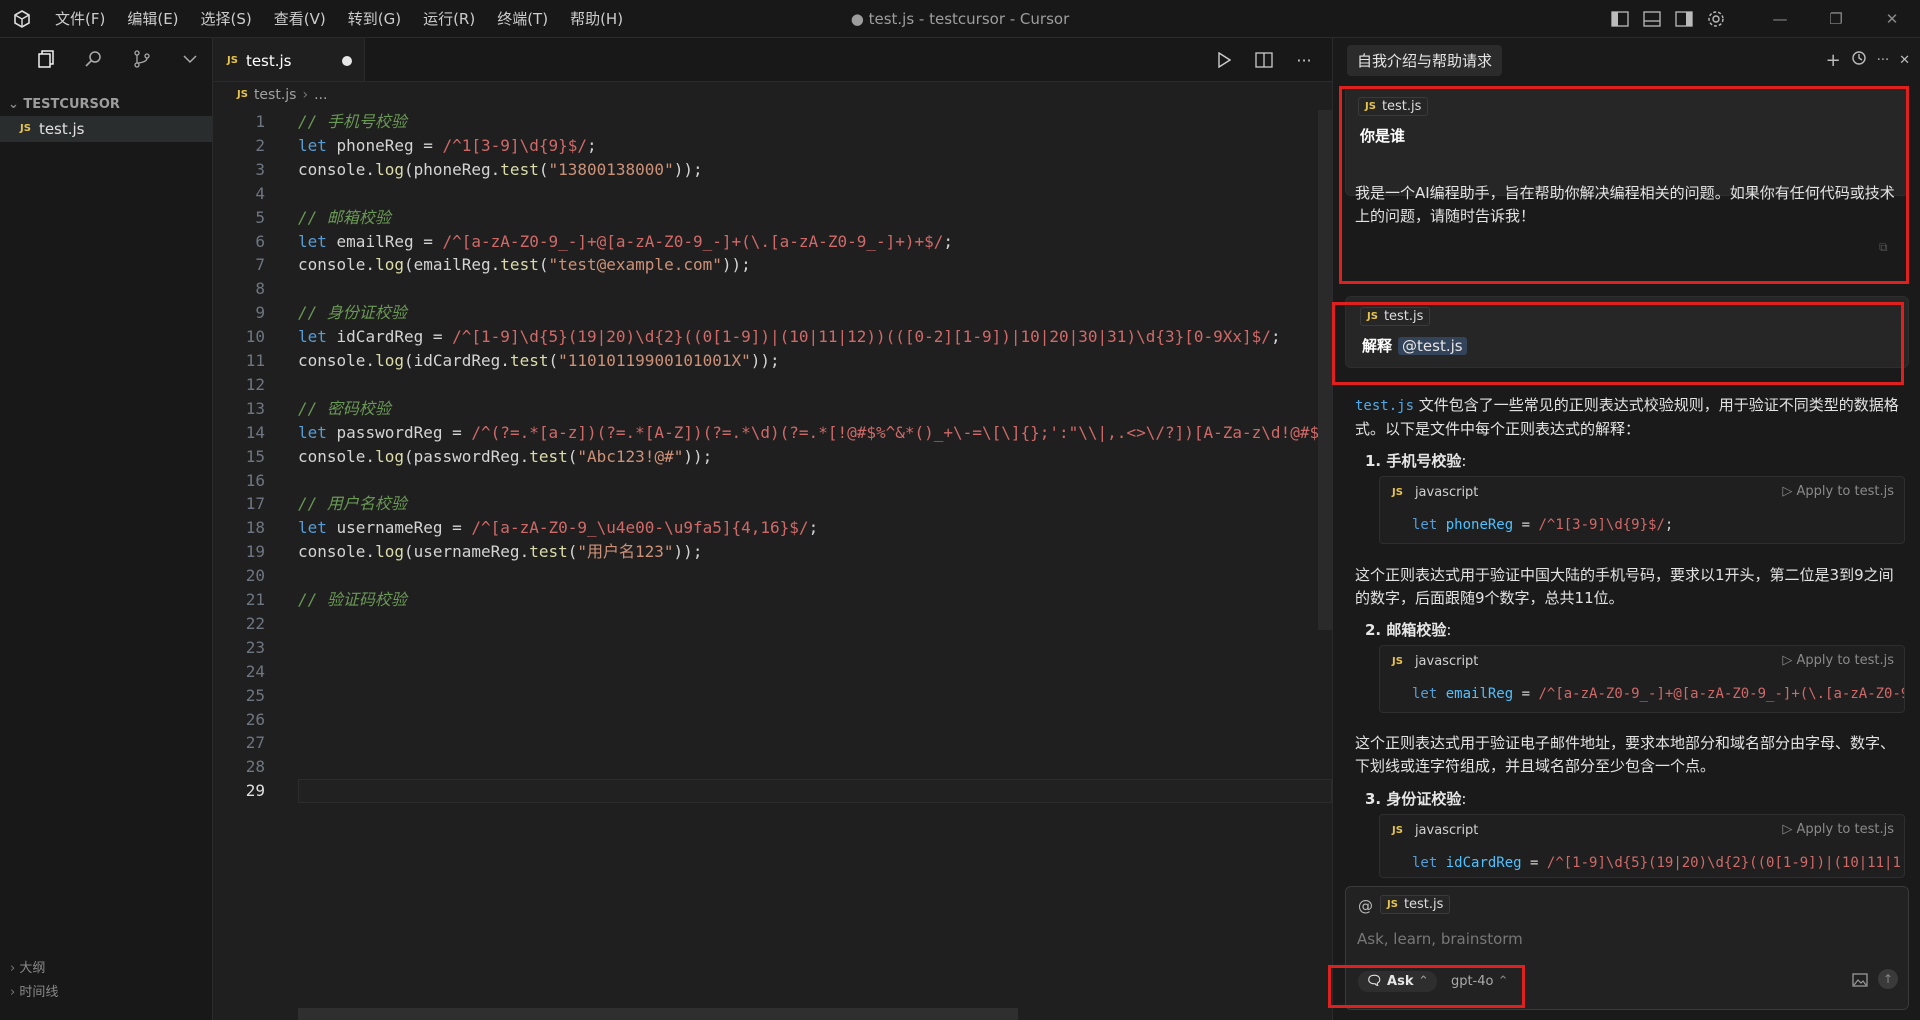 Image resolution: width=1920 pixels, height=1020 pixels. What do you see at coordinates (1860, 982) in the screenshot?
I see `image-icon` at bounding box center [1860, 982].